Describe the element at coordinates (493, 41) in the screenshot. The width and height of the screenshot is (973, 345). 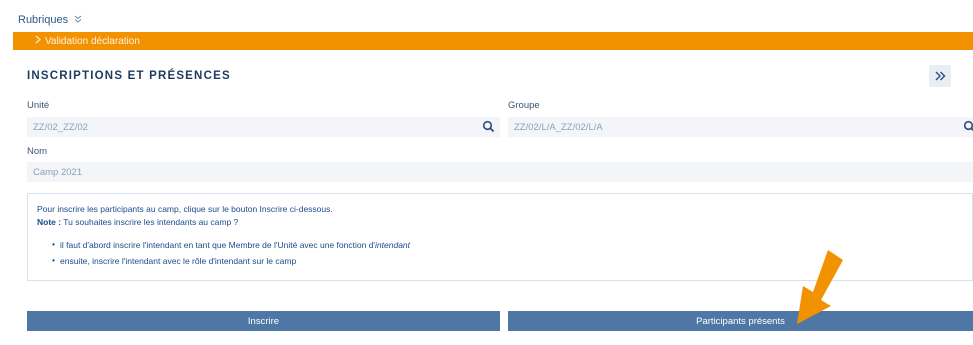
I see `validation-banner: Validation déclaration` at that location.